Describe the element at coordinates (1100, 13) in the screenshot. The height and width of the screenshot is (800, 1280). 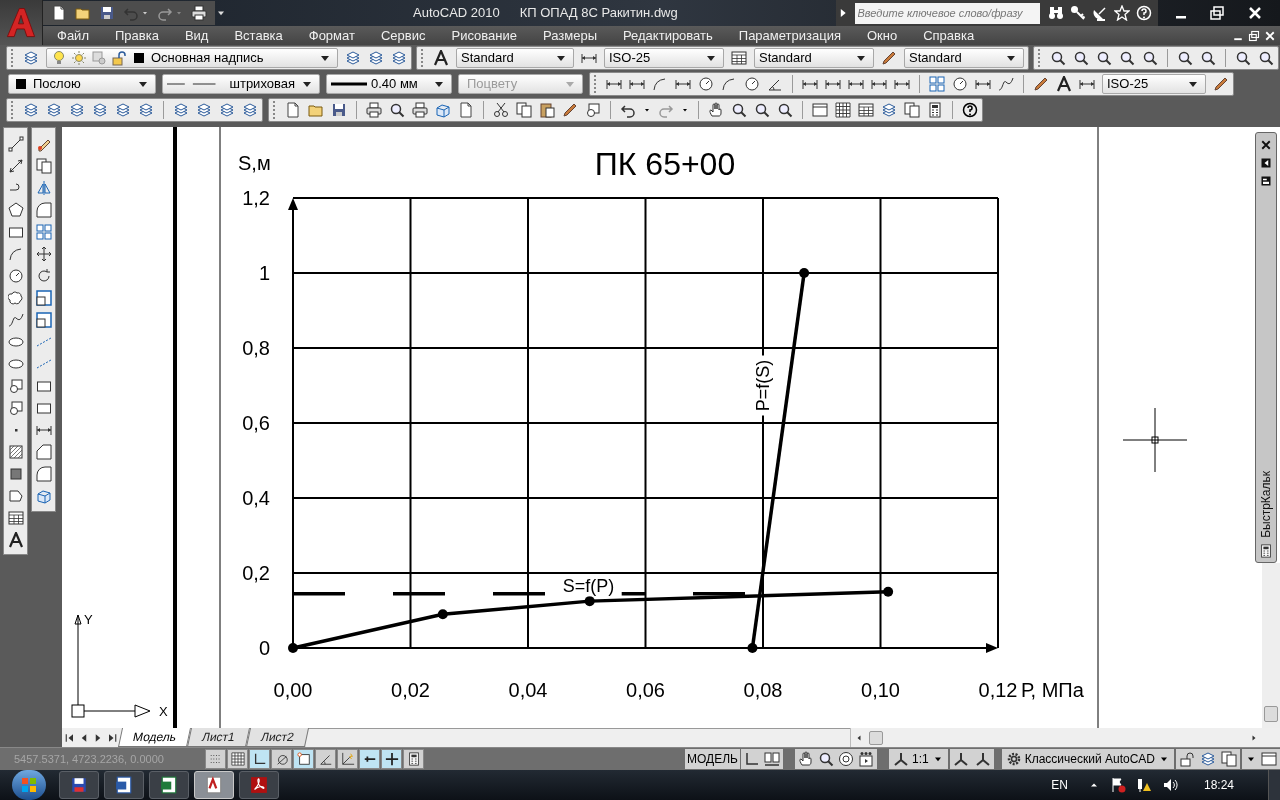
I see `dish-icon` at that location.